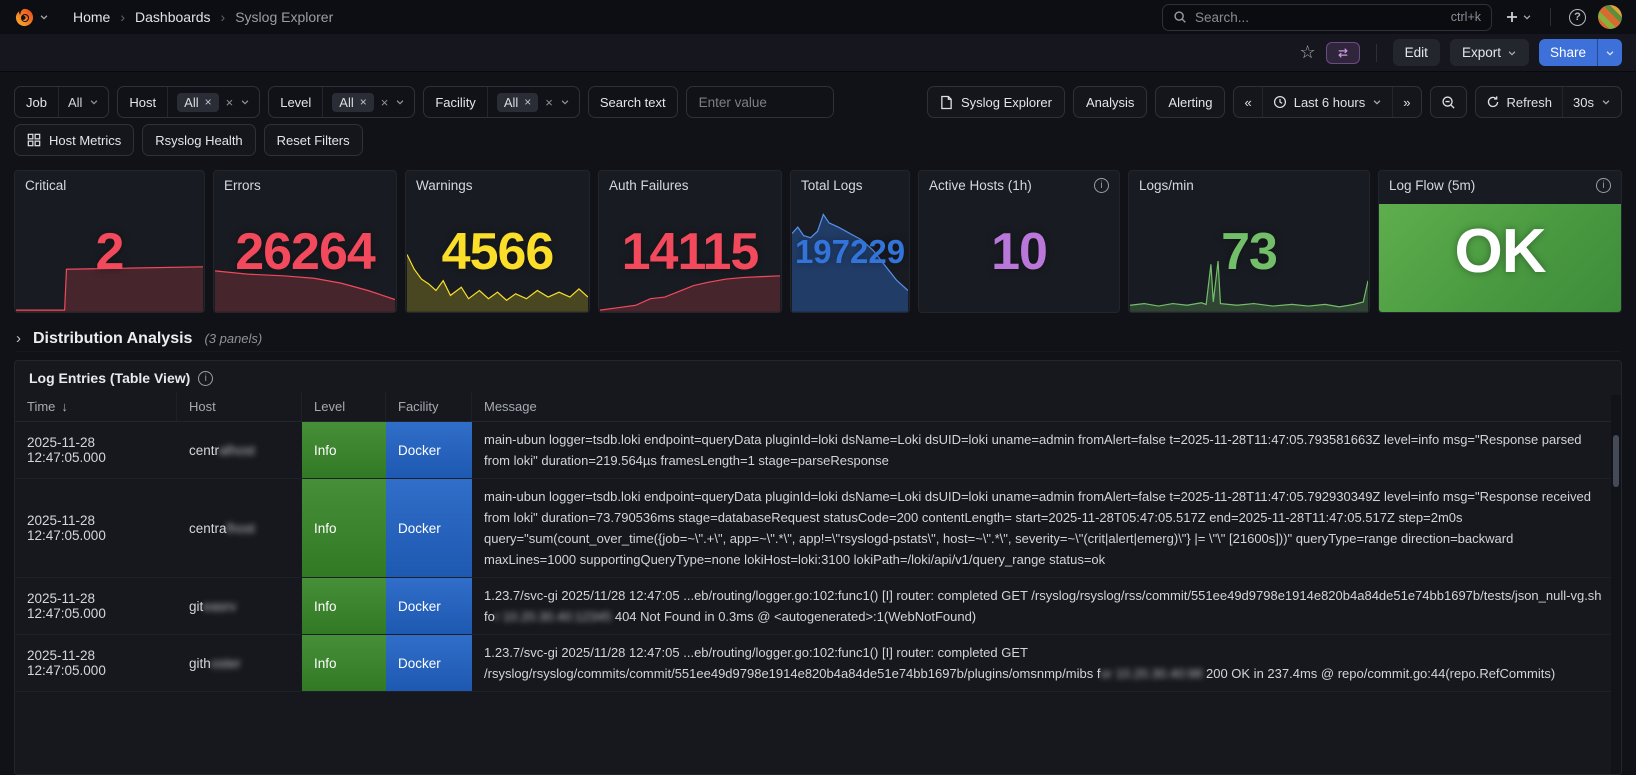 Image resolution: width=1636 pixels, height=775 pixels. Describe the element at coordinates (1327, 17) in the screenshot. I see `global-search-input: Search... ctrl+k` at that location.